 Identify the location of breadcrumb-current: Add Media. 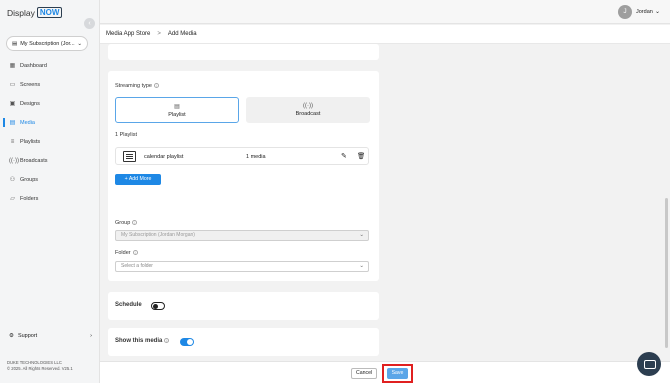
(182, 34).